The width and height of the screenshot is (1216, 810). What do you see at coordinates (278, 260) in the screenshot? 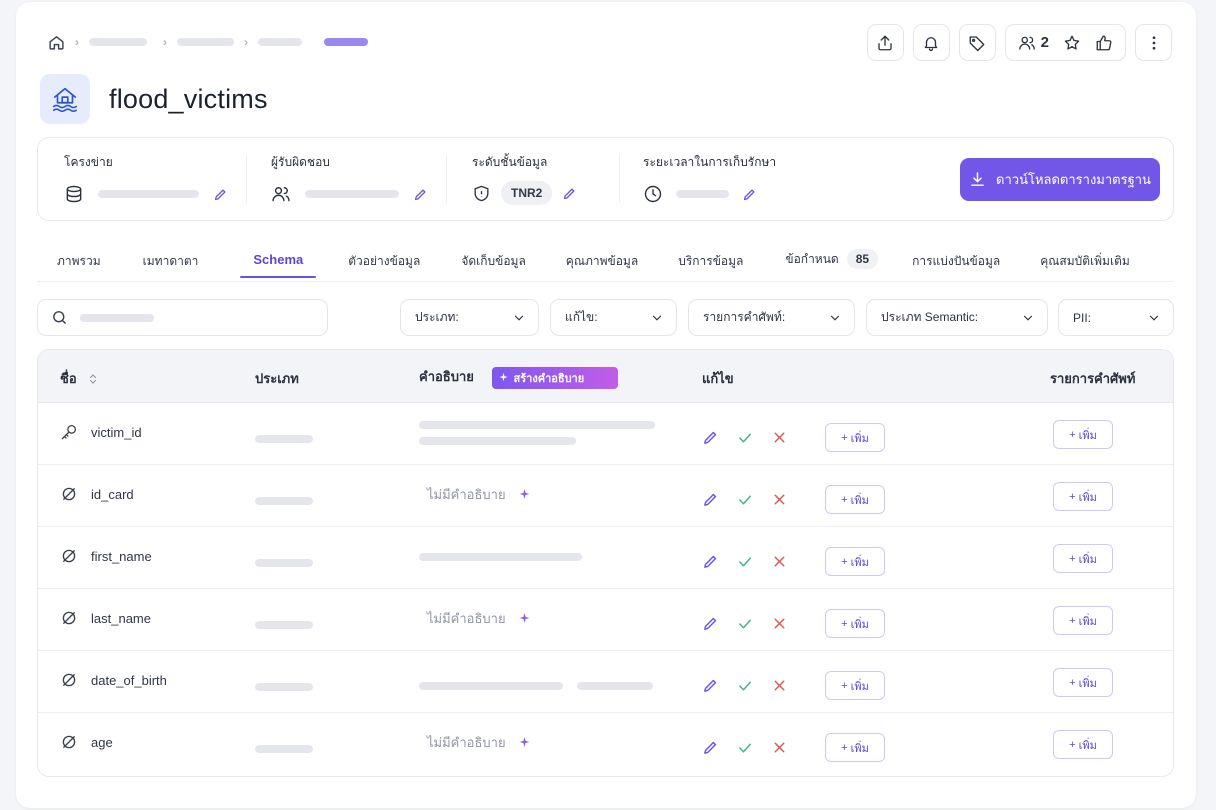
I see `tab-schema: Schema` at bounding box center [278, 260].